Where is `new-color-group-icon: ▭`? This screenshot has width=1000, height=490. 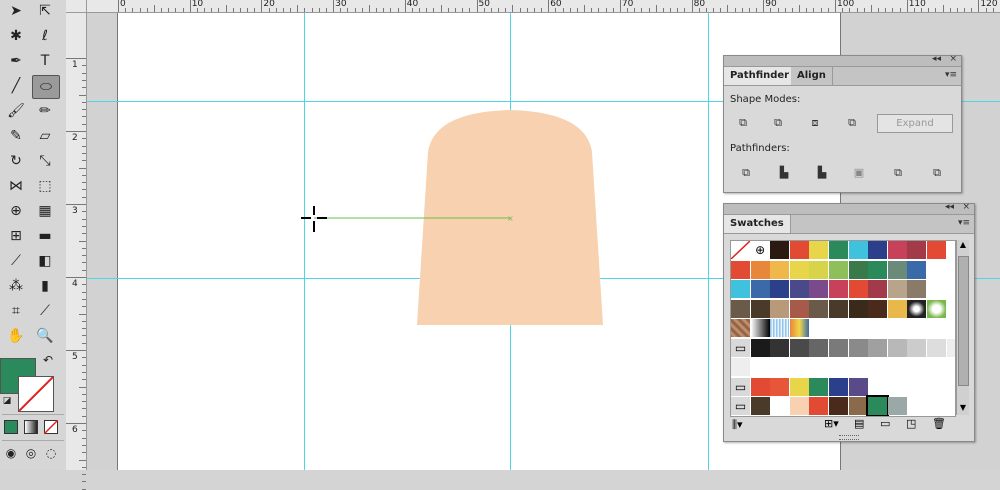 new-color-group-icon: ▭ is located at coordinates (885, 423).